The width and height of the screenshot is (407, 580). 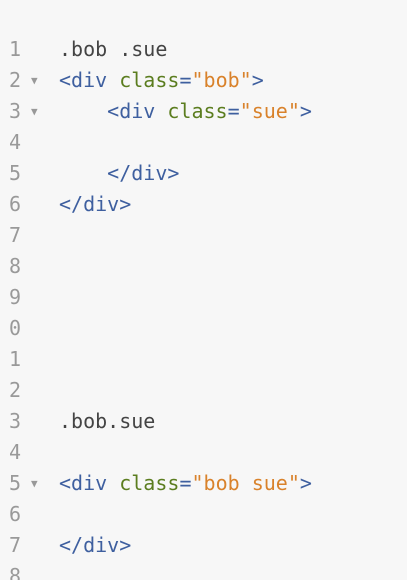 What do you see at coordinates (203, 249) in the screenshot?
I see `code-line-8: 8` at bounding box center [203, 249].